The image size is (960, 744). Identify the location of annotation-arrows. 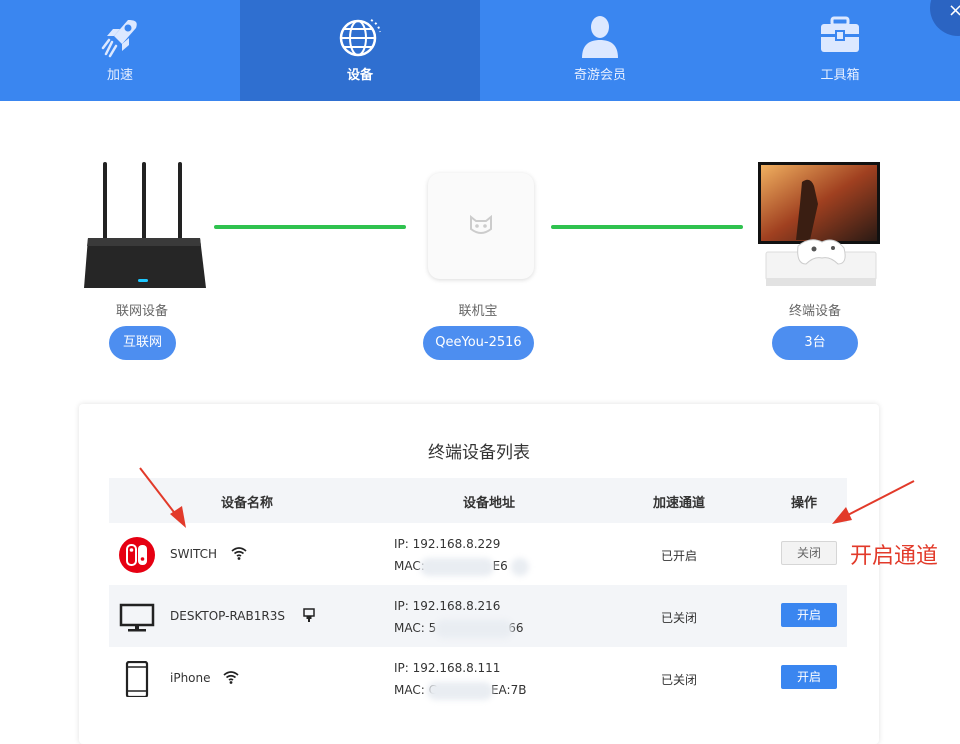
(527, 497).